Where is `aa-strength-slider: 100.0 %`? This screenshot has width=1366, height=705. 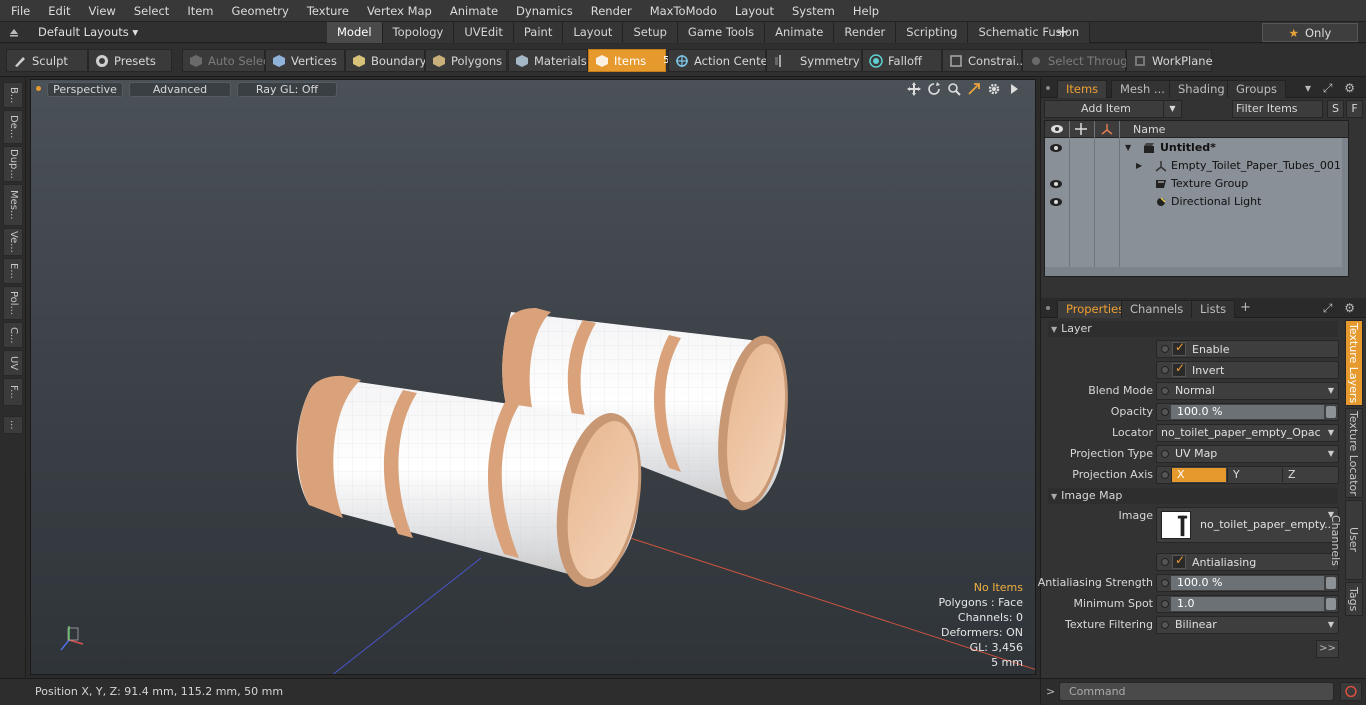
aa-strength-slider: 100.0 % is located at coordinates (1247, 583).